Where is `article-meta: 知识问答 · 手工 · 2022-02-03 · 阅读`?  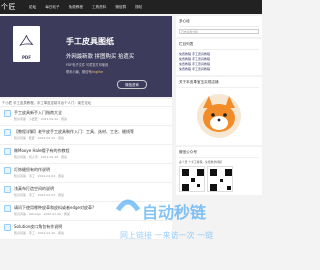
article-meta: 知识问答 · 手工 · 2022-02-03 · 阅读 is located at coordinates (39, 195).